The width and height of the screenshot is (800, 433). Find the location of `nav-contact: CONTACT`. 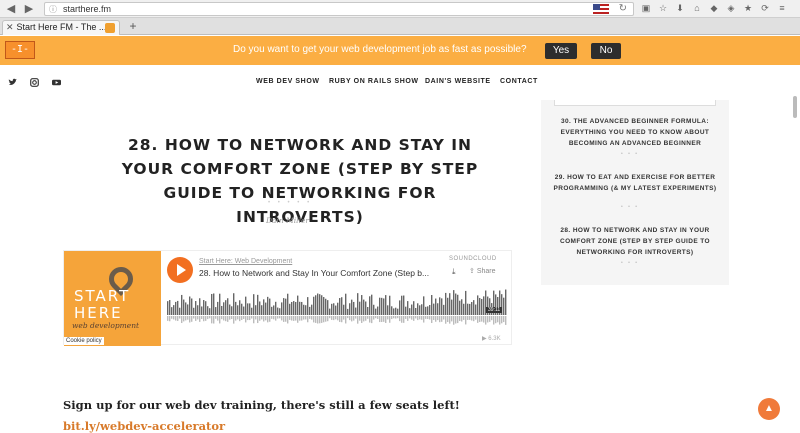

nav-contact: CONTACT is located at coordinates (519, 81).